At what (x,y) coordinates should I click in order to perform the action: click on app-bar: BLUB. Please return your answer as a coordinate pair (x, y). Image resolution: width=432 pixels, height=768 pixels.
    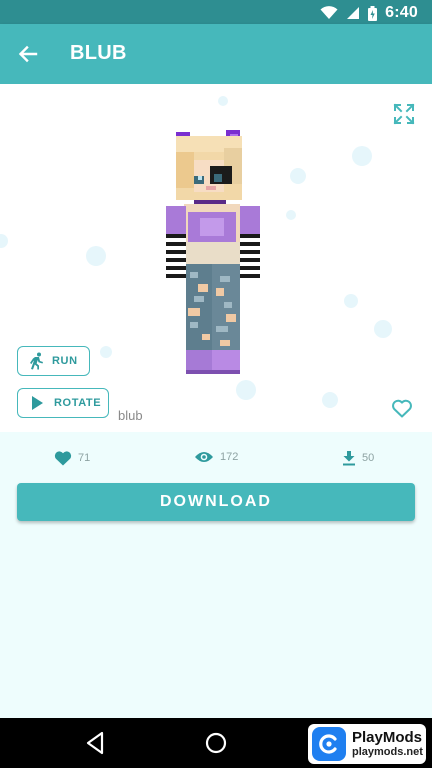
    Looking at the image, I should click on (216, 54).